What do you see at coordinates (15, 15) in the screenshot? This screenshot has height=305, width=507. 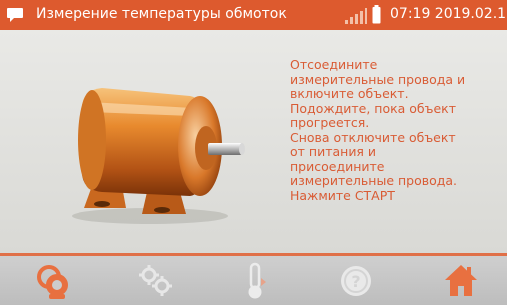 I see `chat-back-icon` at bounding box center [15, 15].